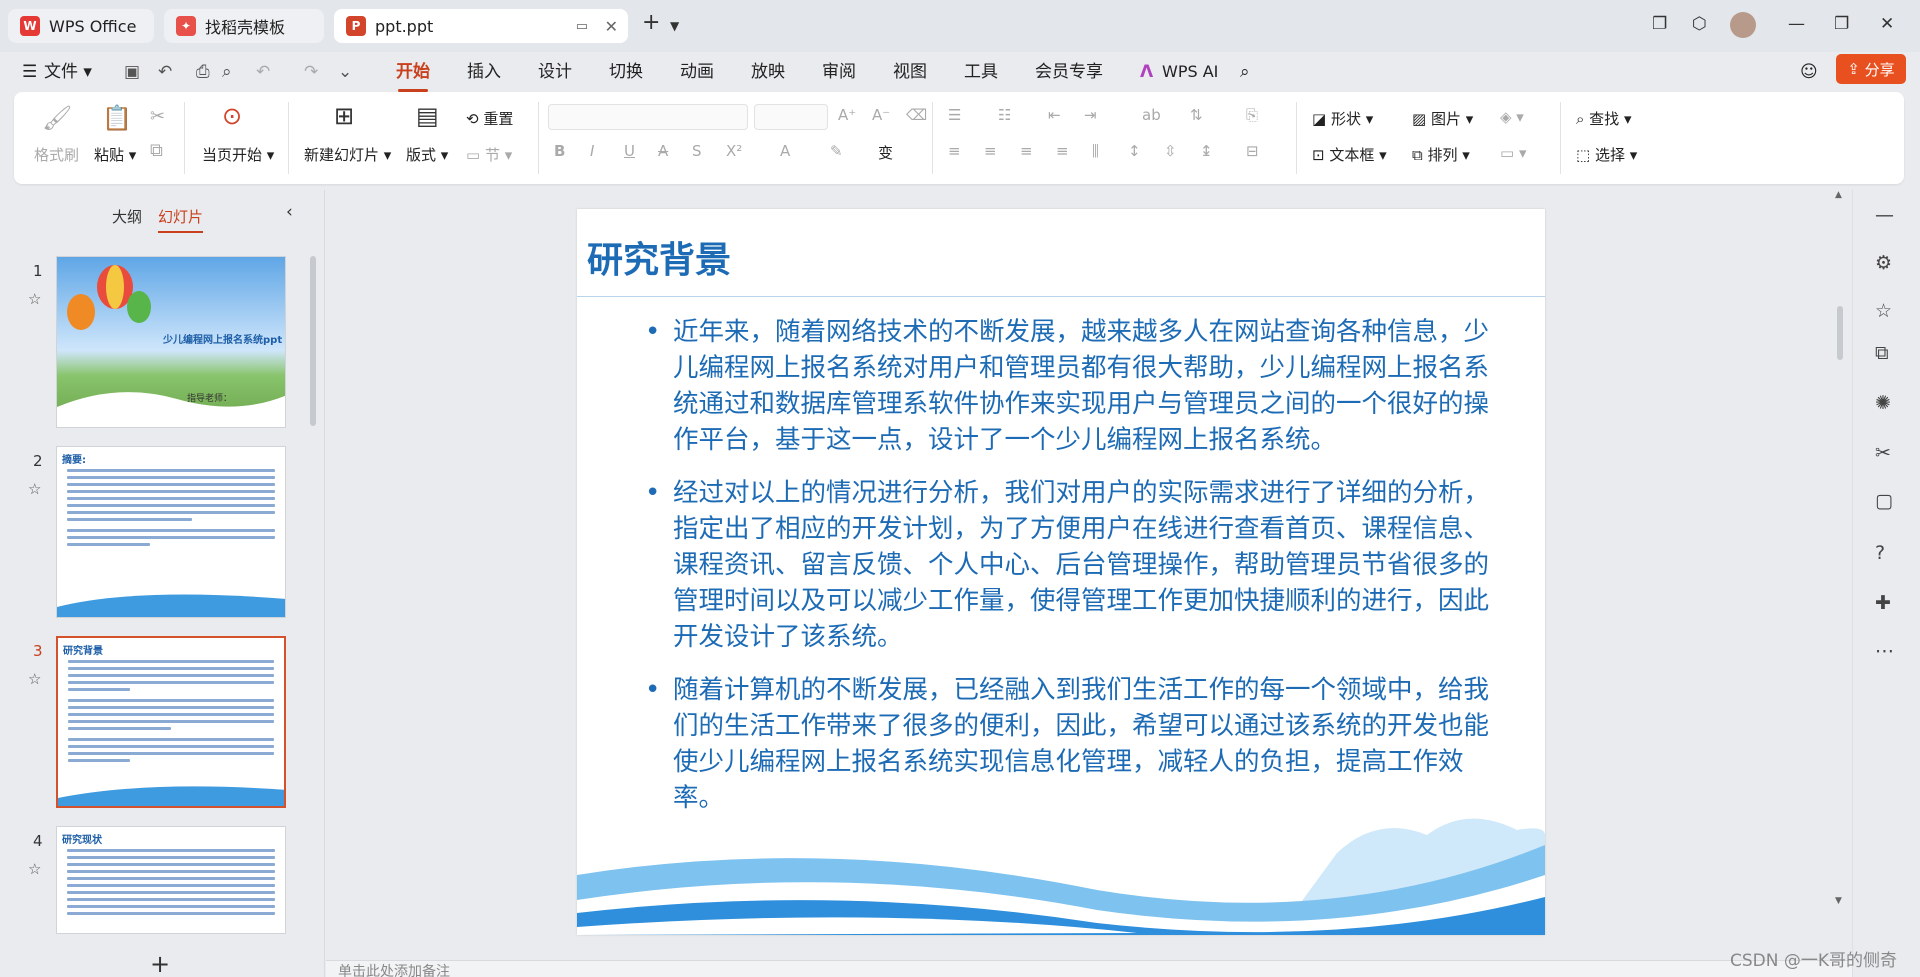  I want to click on slide-thumbnail-3: 研究背景, so click(171, 722).